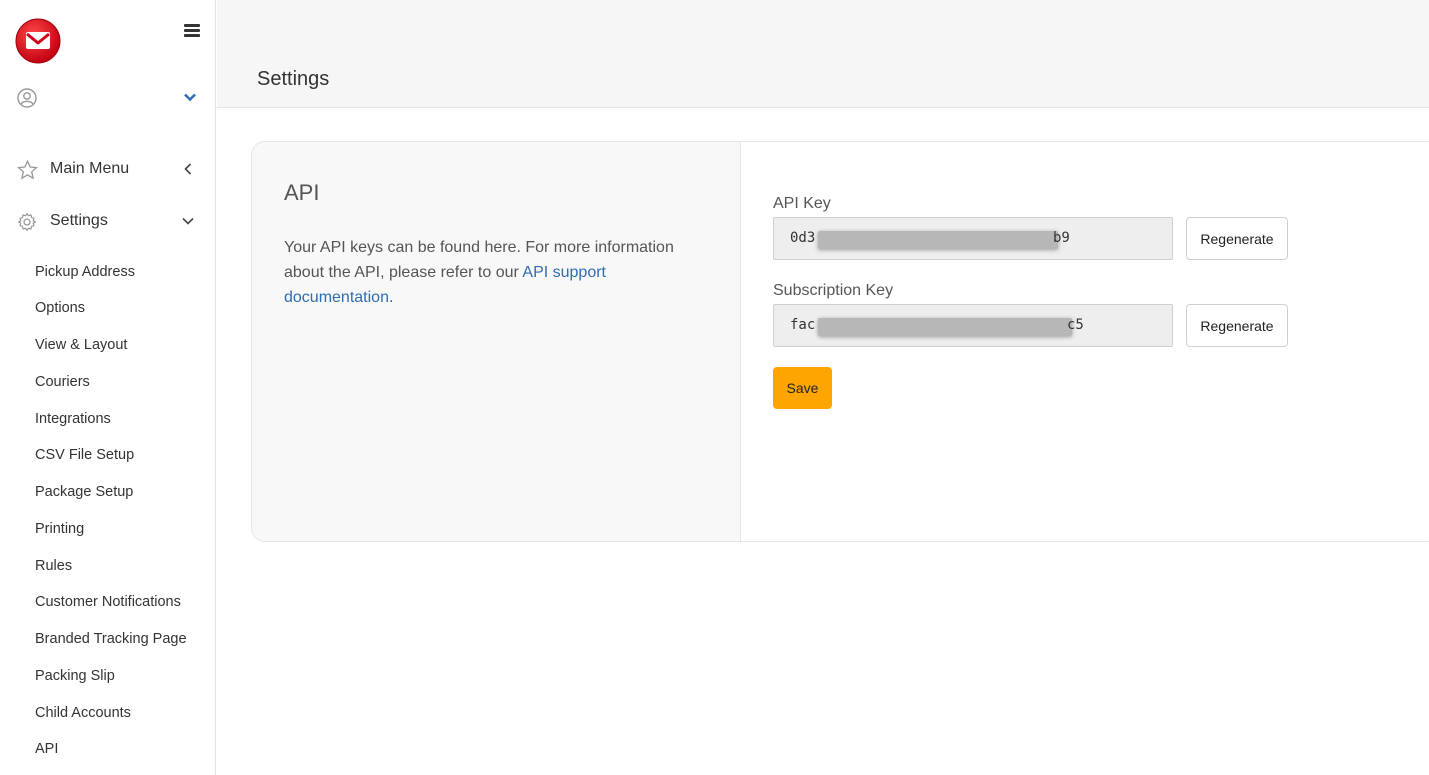  Describe the element at coordinates (1075, 325) in the screenshot. I see `subscription-key-end: c5` at that location.